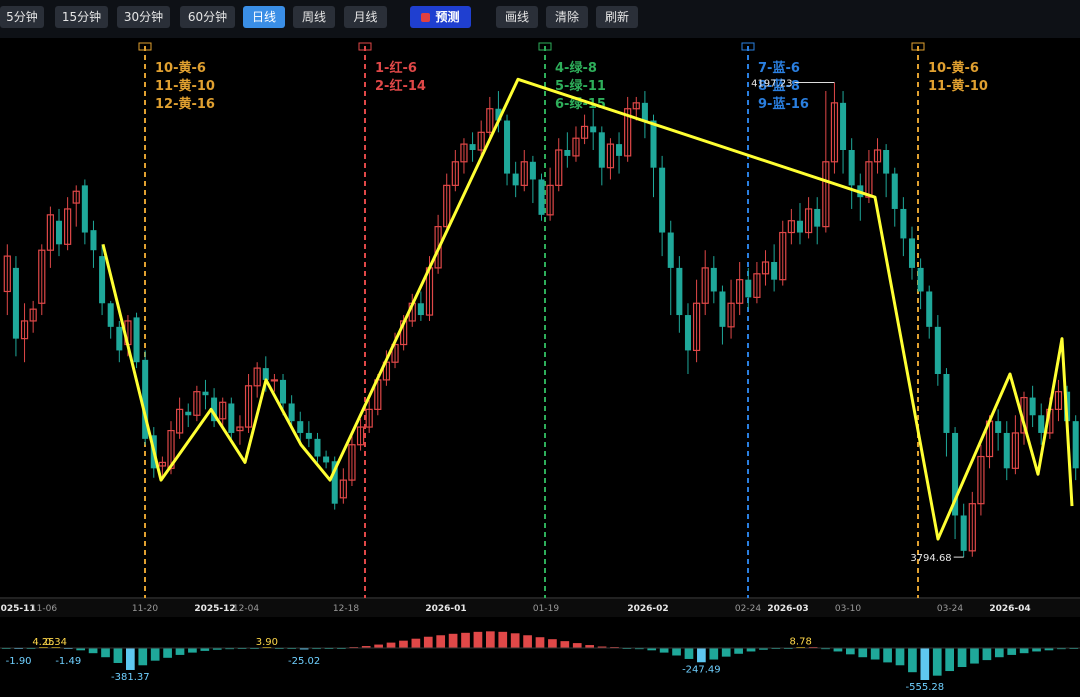 The image size is (1080, 697). Describe the element at coordinates (567, 17) in the screenshot. I see `clear-button: 清除` at that location.